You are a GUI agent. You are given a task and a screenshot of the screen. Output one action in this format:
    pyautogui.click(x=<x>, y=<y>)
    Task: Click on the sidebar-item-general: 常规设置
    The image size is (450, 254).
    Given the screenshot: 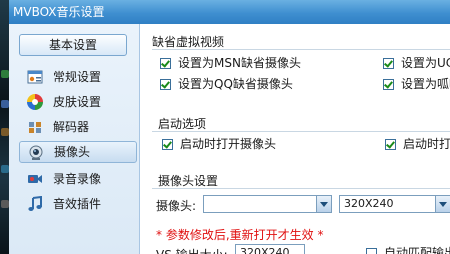 What is the action you would take?
    pyautogui.click(x=78, y=77)
    